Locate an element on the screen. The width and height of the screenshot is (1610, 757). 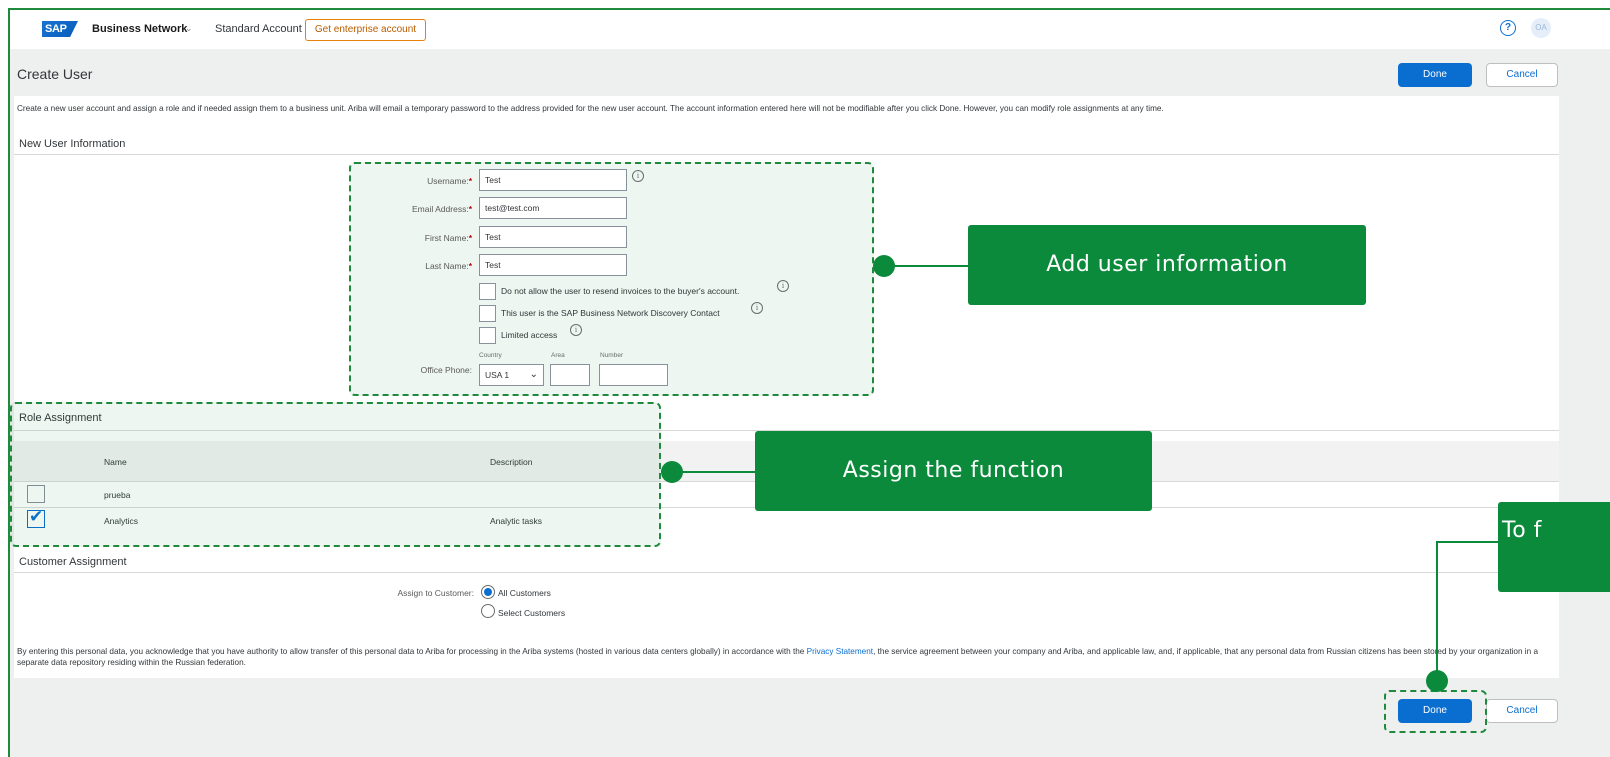
no-resend-invoices-checkbox is located at coordinates (487, 291).